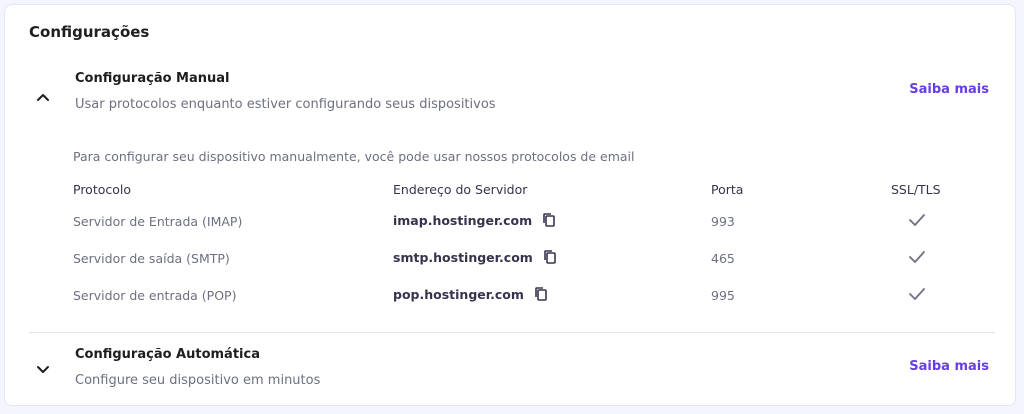 This screenshot has height=414, width=1024. What do you see at coordinates (167, 354) in the screenshot?
I see `automatic-section-title: Configuração Automática` at bounding box center [167, 354].